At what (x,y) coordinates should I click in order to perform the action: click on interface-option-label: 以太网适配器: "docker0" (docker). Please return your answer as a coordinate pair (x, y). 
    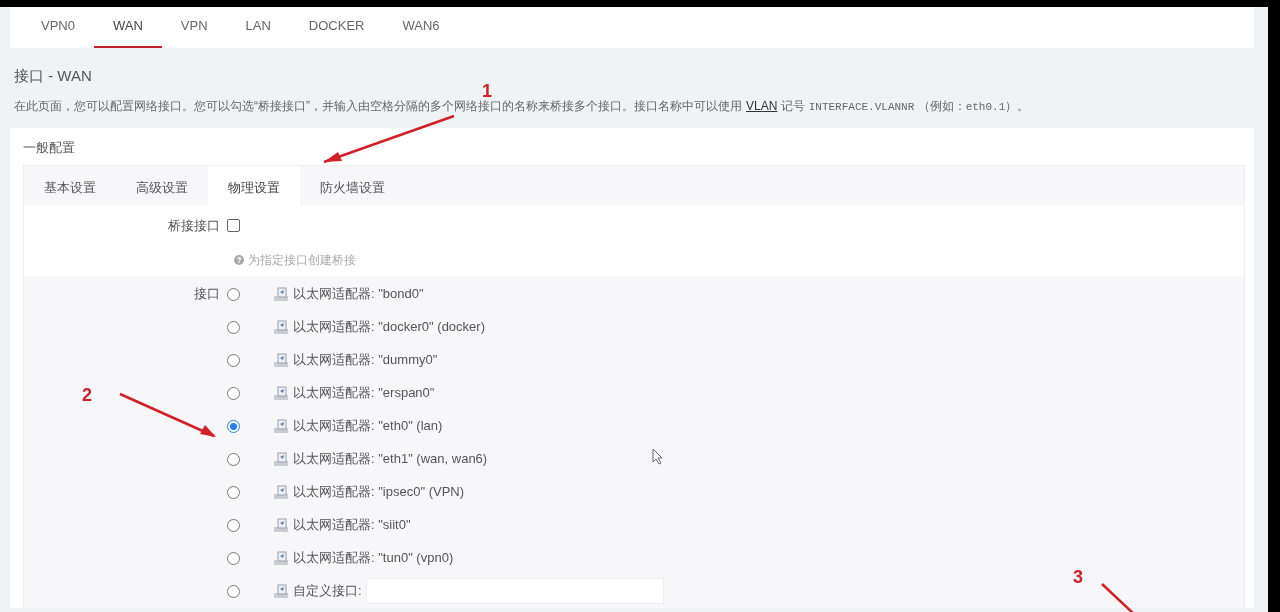
    Looking at the image, I should click on (389, 327).